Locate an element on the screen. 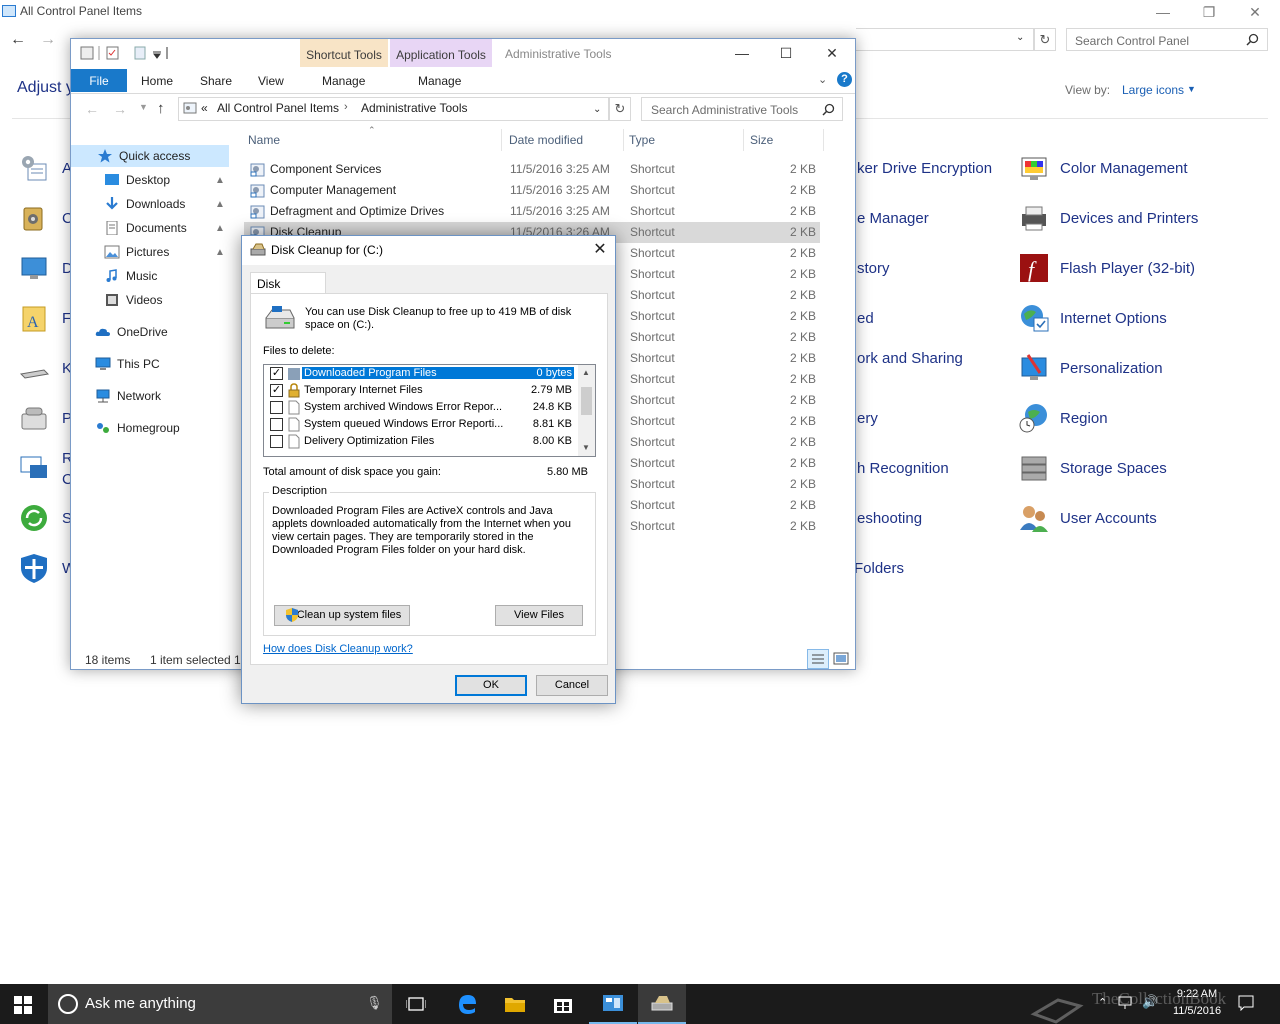  help-icon: ? is located at coordinates (844, 79).